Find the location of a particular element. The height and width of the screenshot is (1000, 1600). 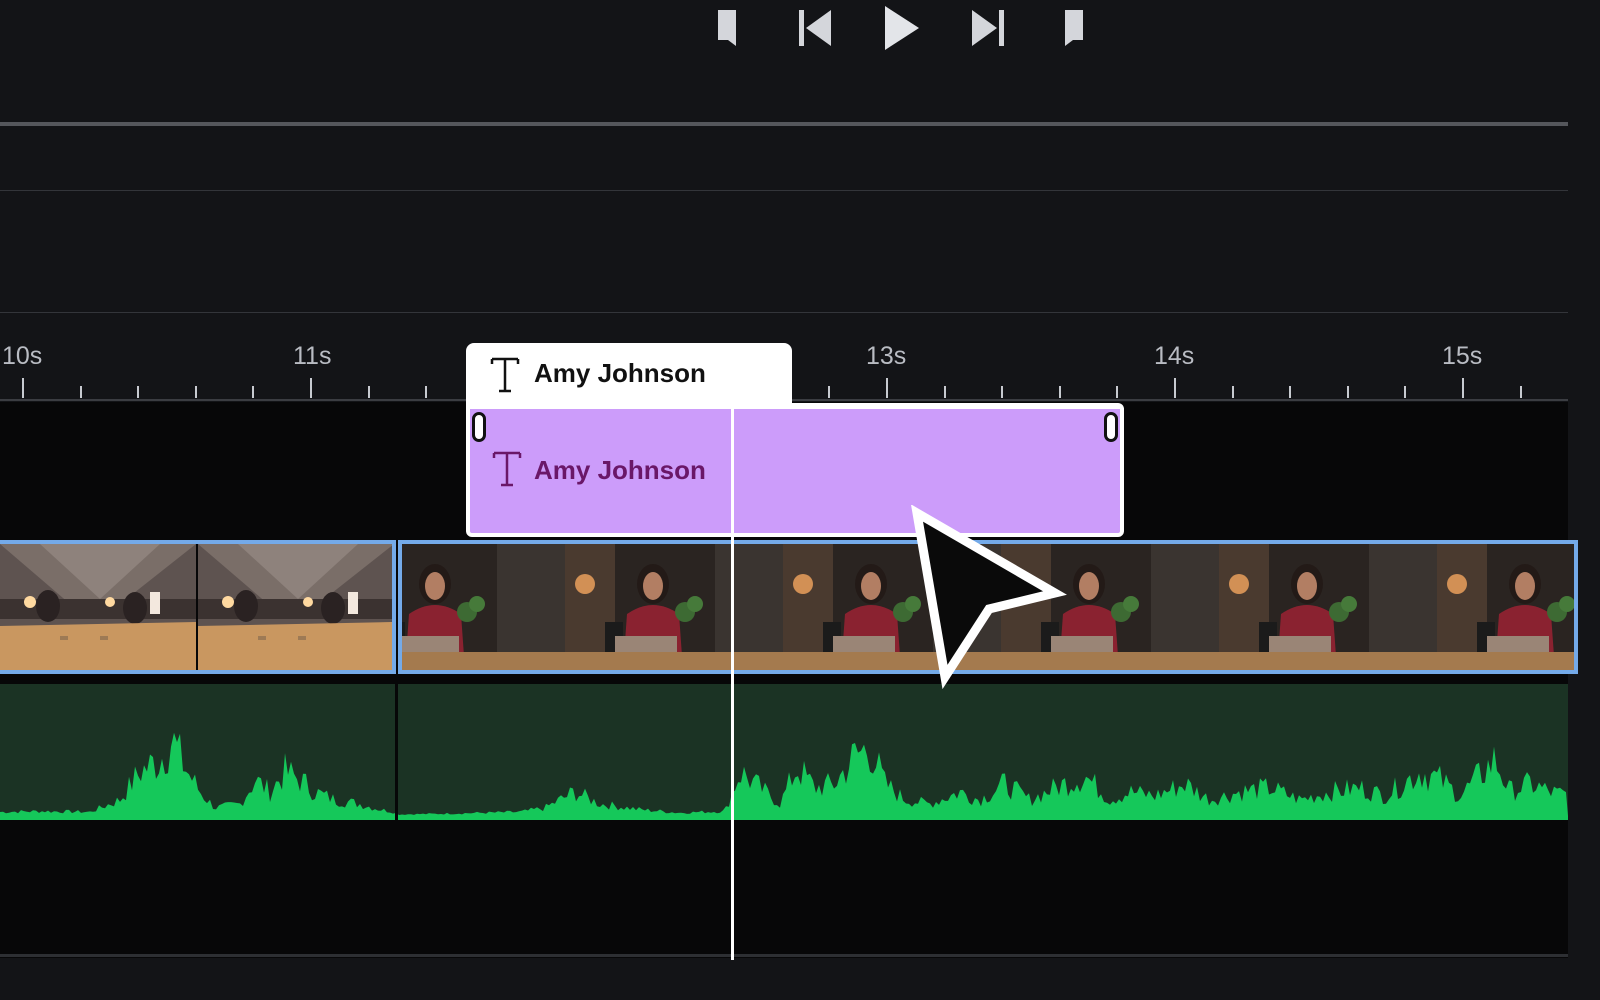

play-button is located at coordinates (901, 28).